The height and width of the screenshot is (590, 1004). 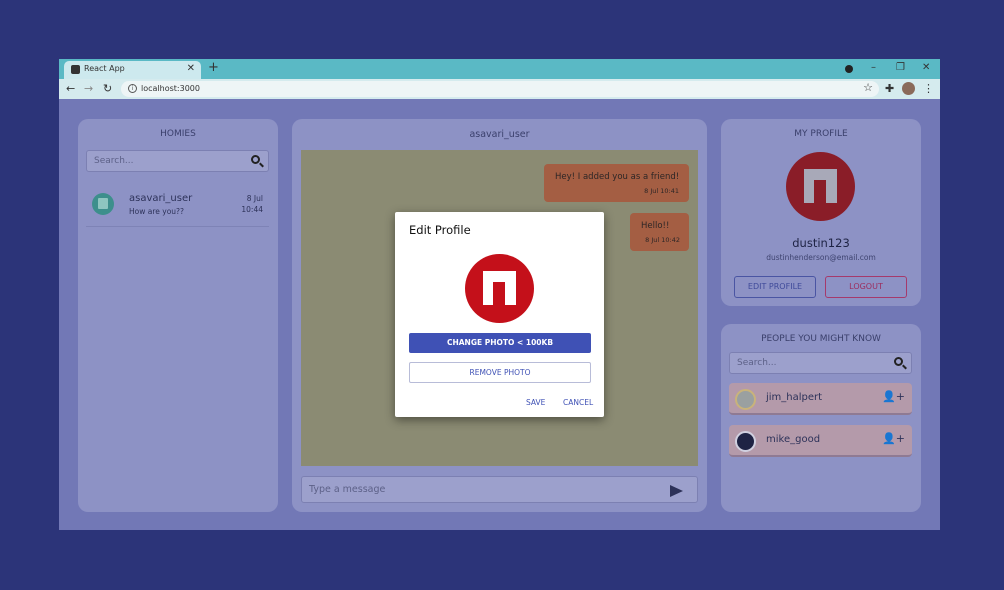 What do you see at coordinates (75, 69) in the screenshot?
I see `react-favicon-icon` at bounding box center [75, 69].